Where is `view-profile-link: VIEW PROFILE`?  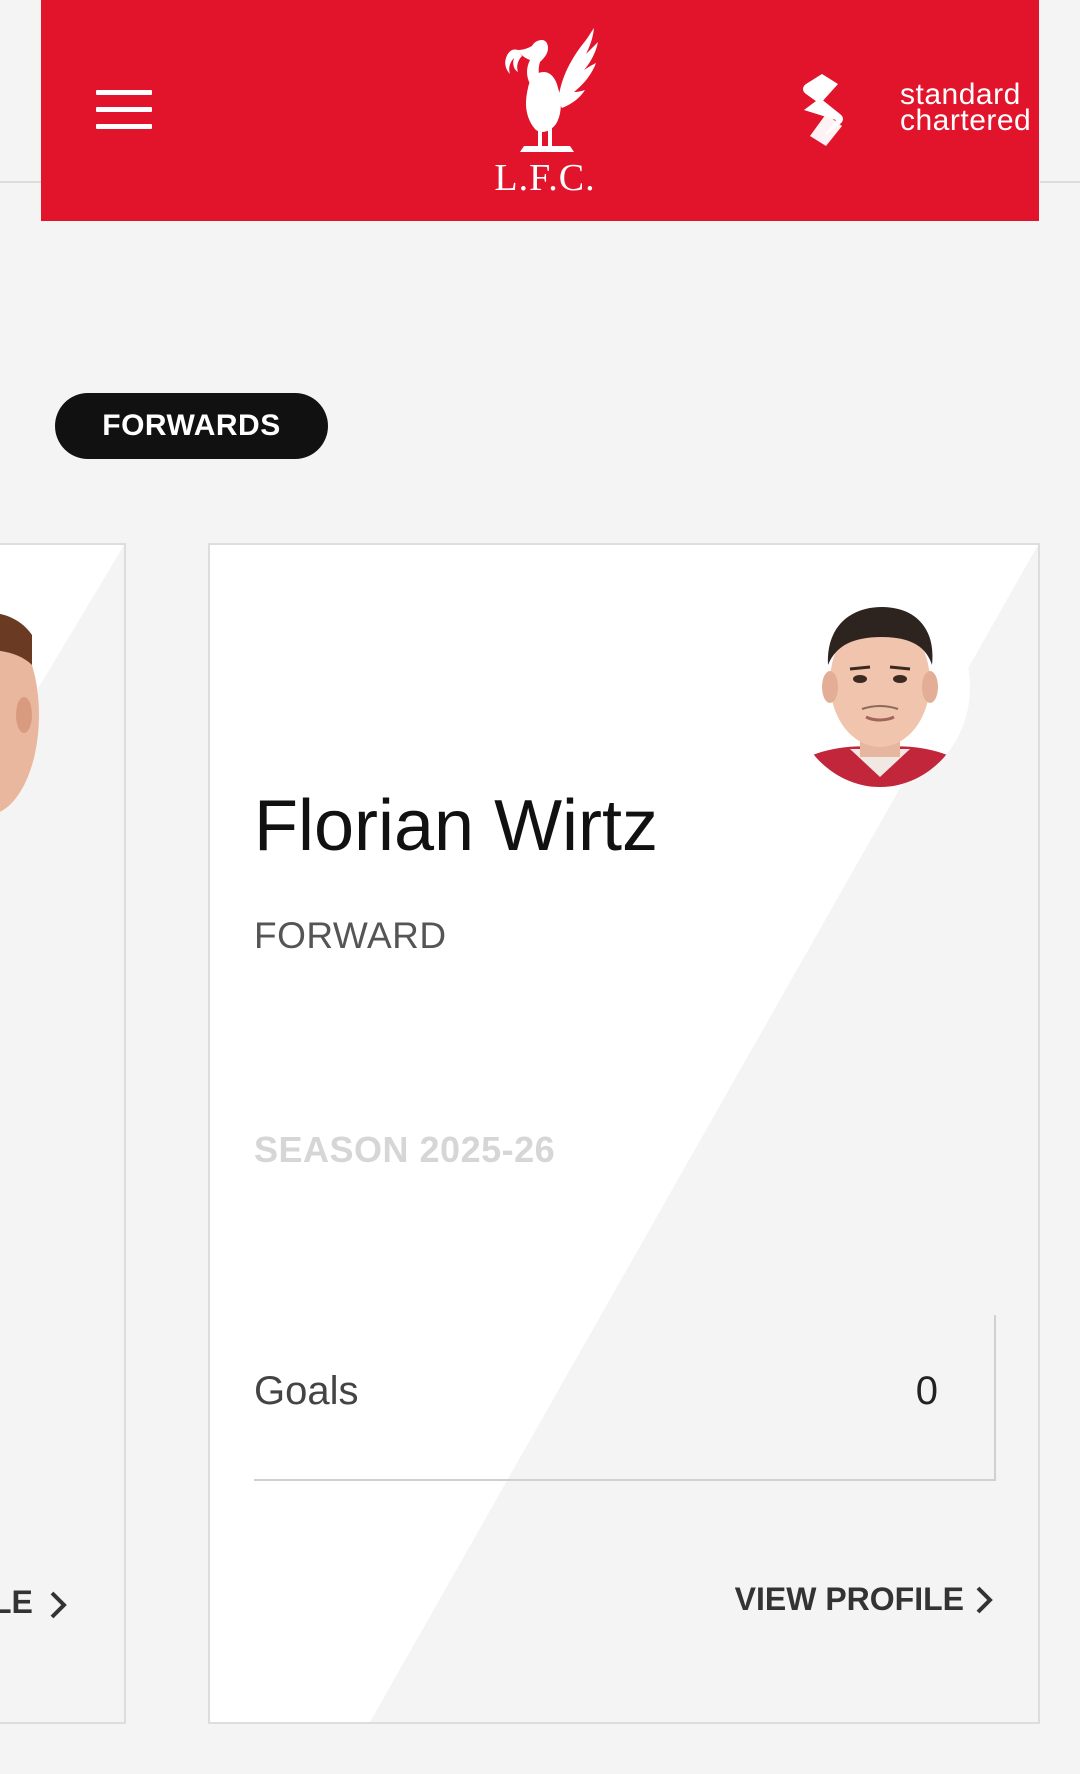
view-profile-link: VIEW PROFILE is located at coordinates (864, 1599).